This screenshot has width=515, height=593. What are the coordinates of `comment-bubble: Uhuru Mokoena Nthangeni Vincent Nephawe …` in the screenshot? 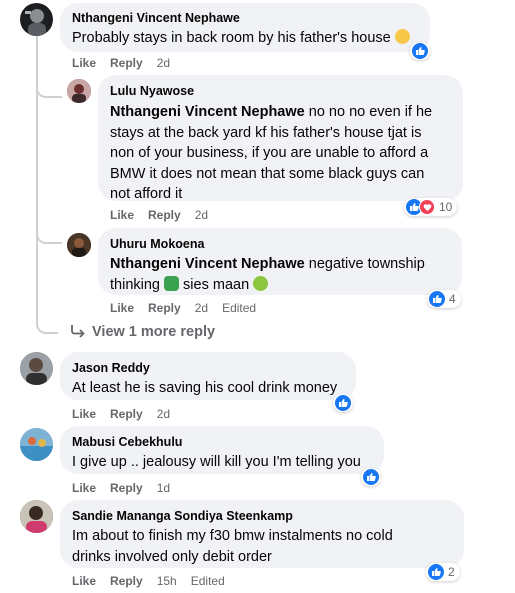 It's located at (280, 261).